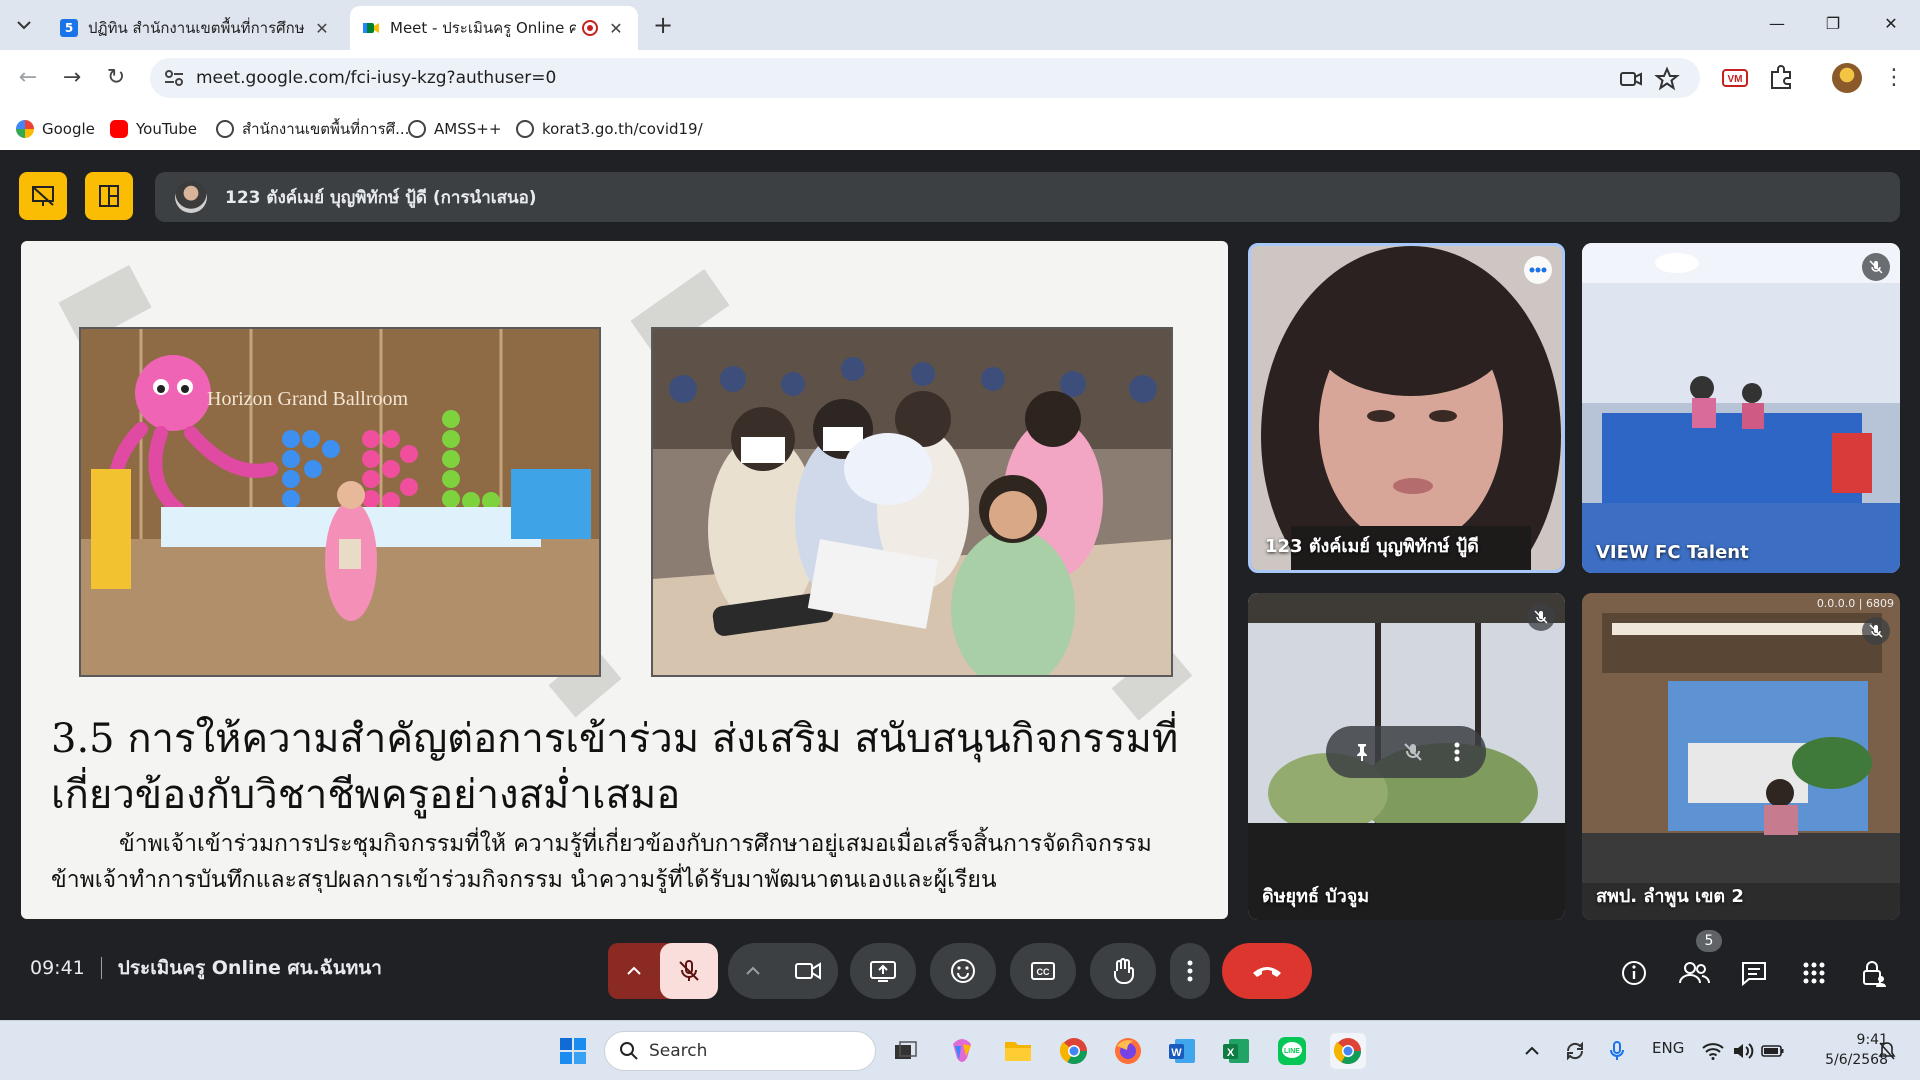 This screenshot has width=1920, height=1080. Describe the element at coordinates (1773, 1051) in the screenshot. I see `battery-tray-icon` at that location.